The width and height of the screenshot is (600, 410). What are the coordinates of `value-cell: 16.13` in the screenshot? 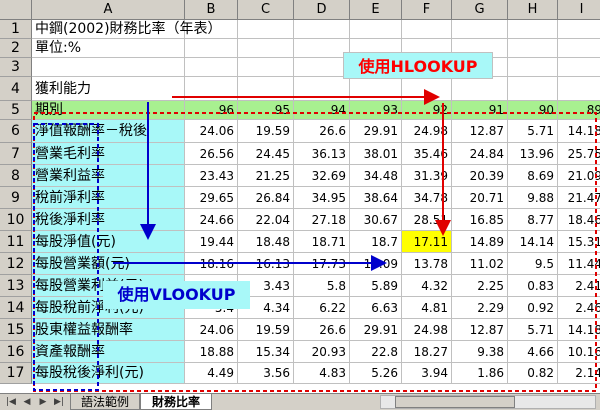 It's located at (266, 264).